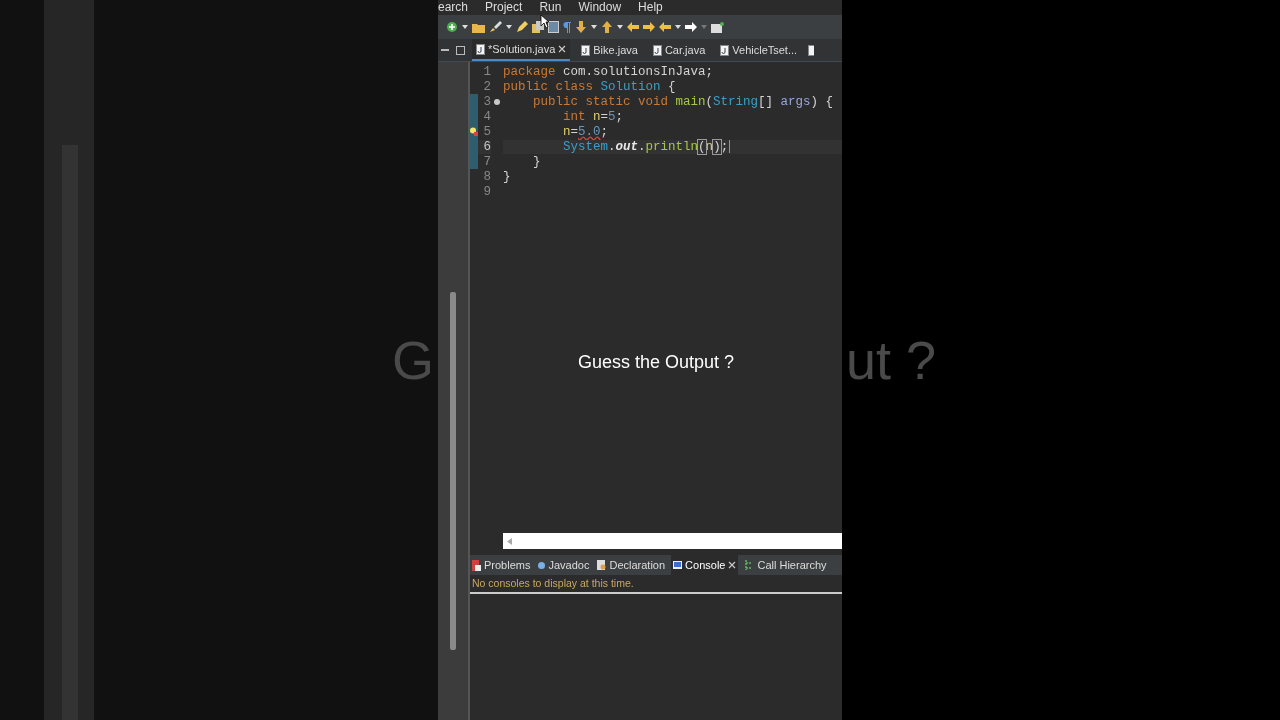 This screenshot has width=1280, height=720. What do you see at coordinates (559, 7) in the screenshot?
I see `menu-item: Run` at bounding box center [559, 7].